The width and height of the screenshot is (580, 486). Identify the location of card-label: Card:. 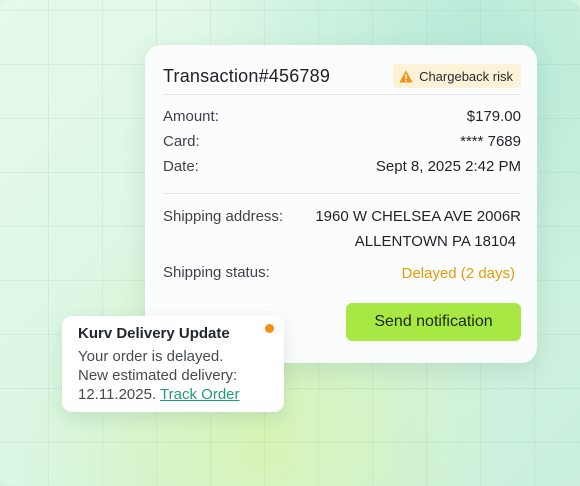
(181, 141).